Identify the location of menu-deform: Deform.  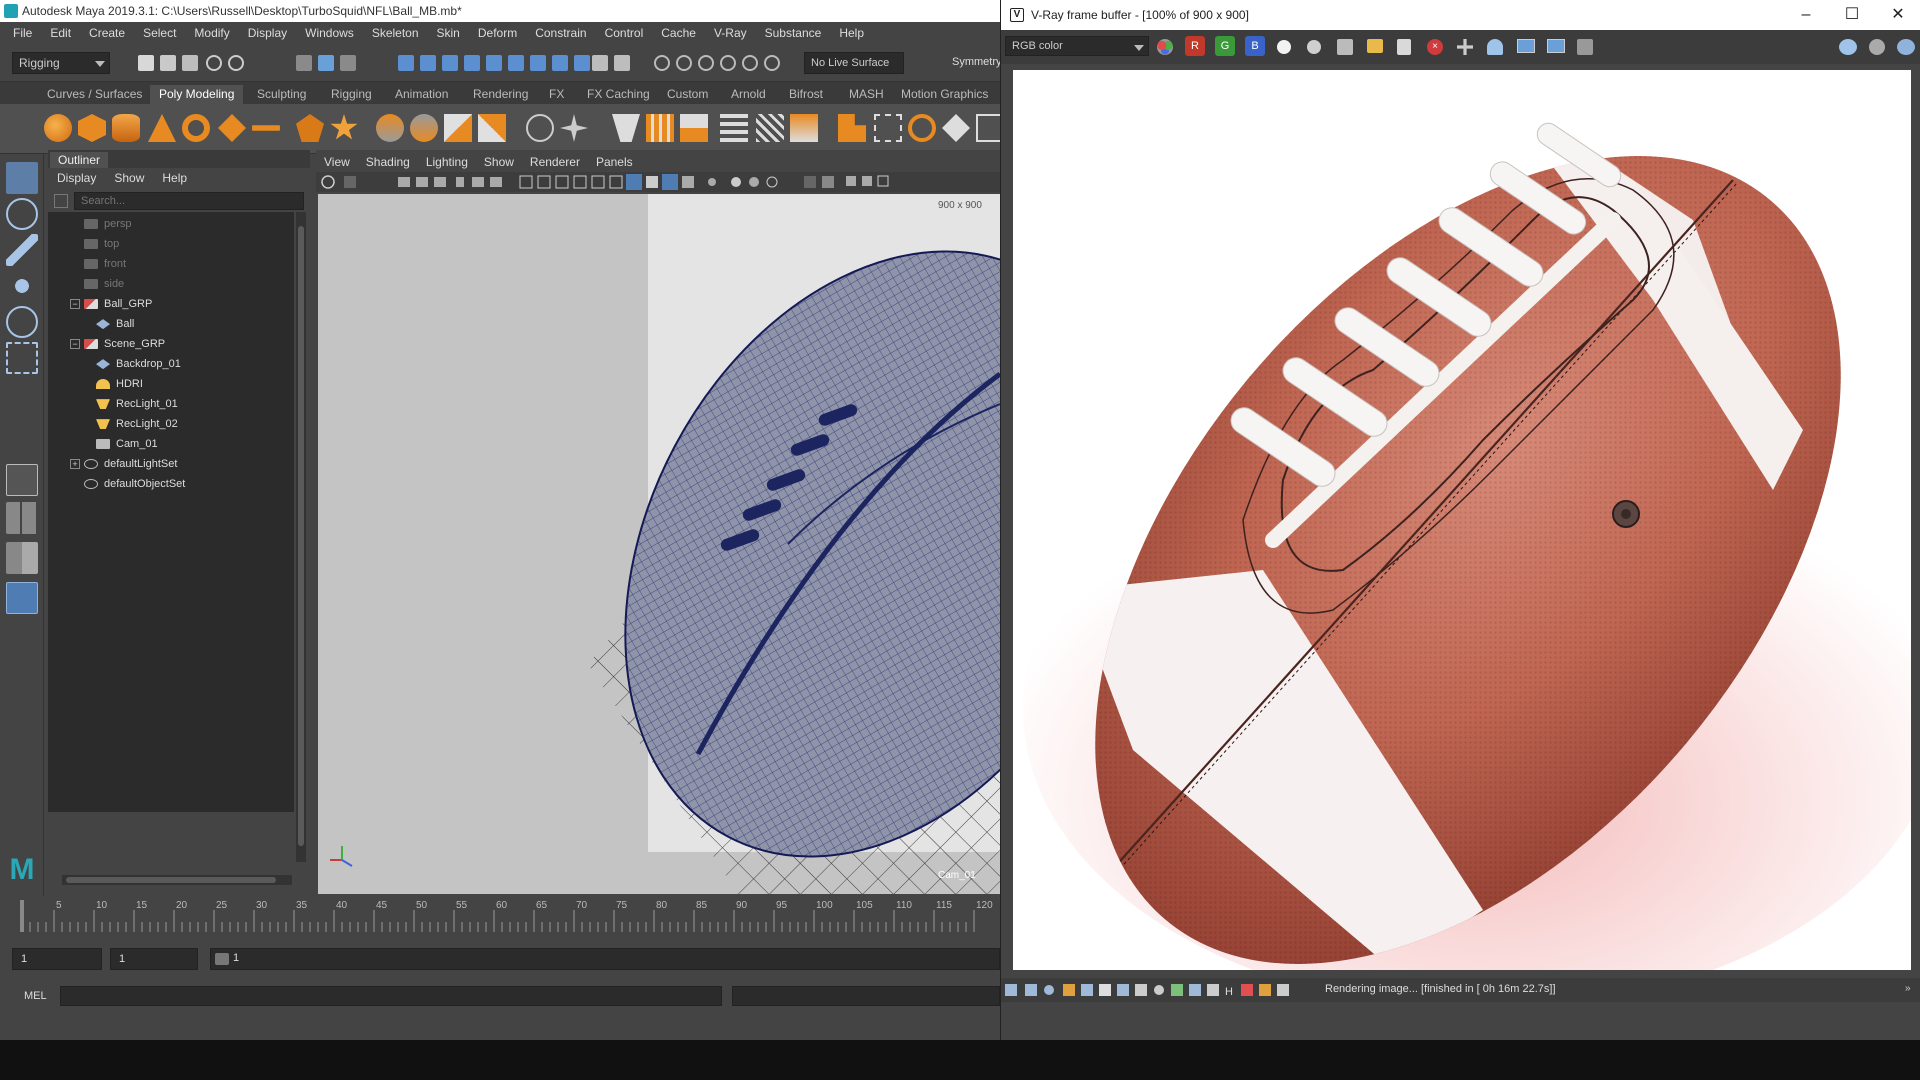
(497, 33).